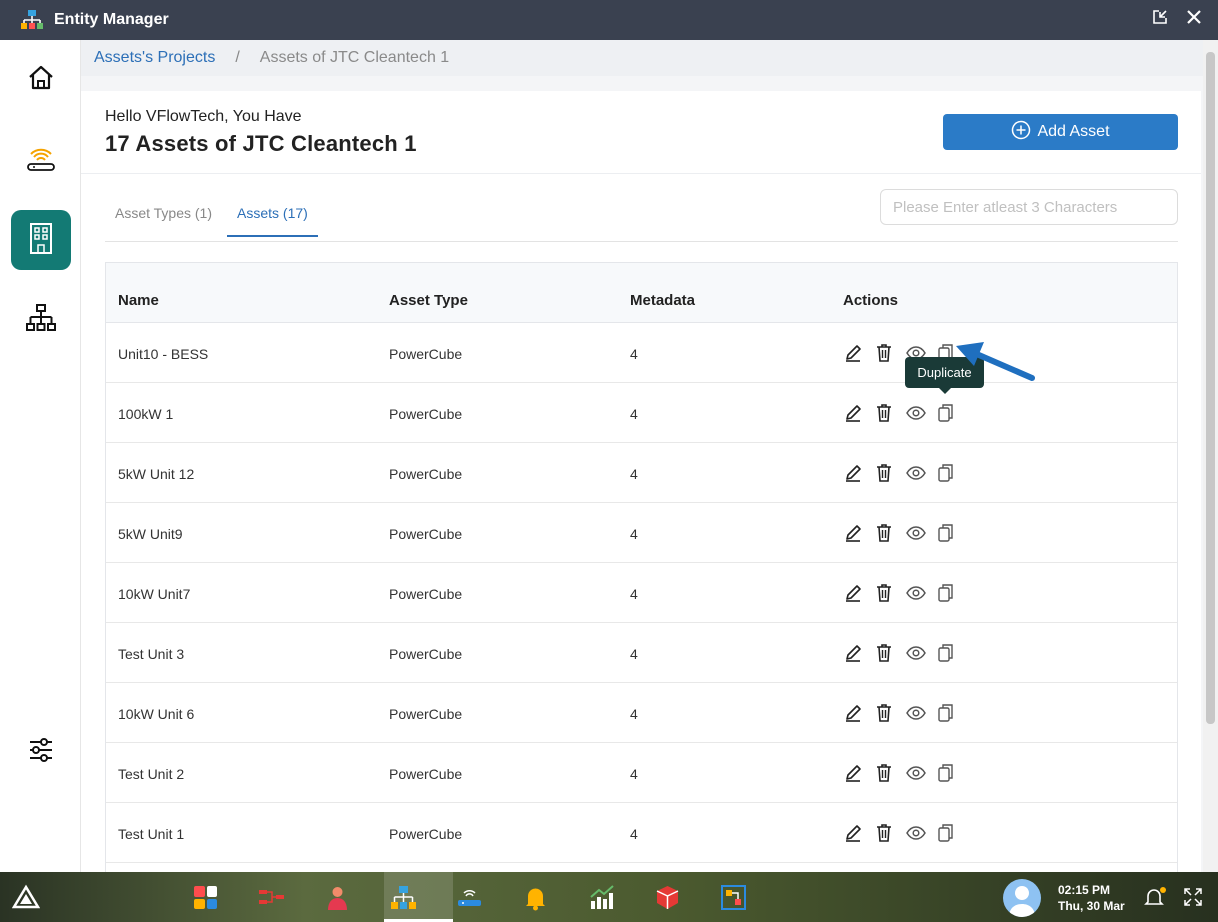 The image size is (1218, 922). What do you see at coordinates (662, 300) in the screenshot?
I see `column-header-metadata: Metadata` at bounding box center [662, 300].